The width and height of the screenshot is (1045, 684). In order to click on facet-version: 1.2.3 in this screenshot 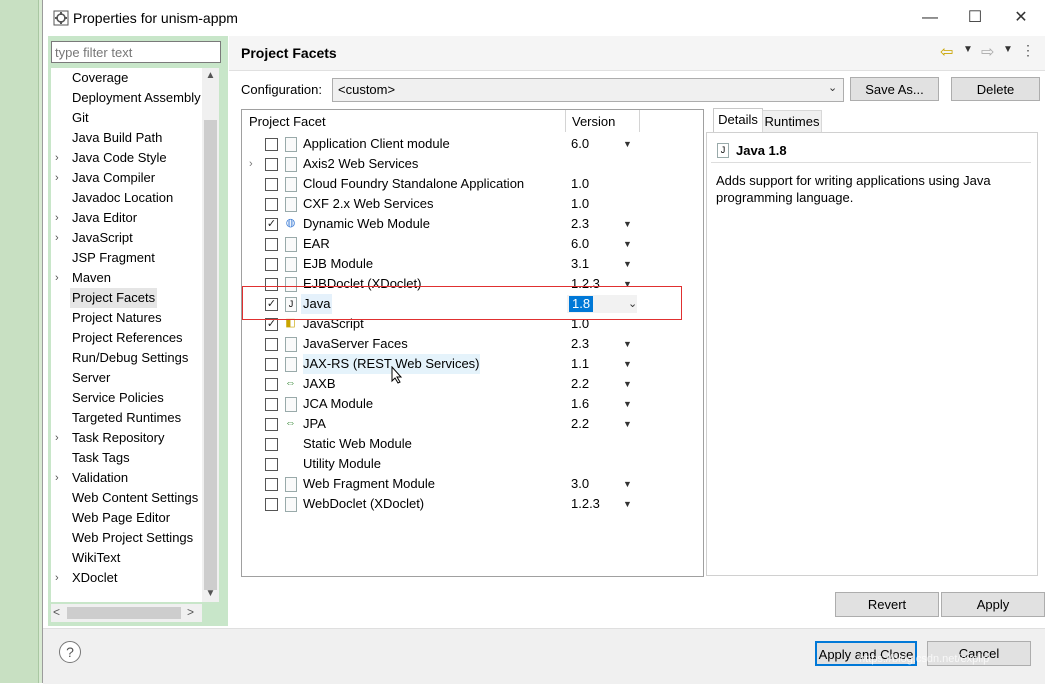, I will do `click(585, 504)`.